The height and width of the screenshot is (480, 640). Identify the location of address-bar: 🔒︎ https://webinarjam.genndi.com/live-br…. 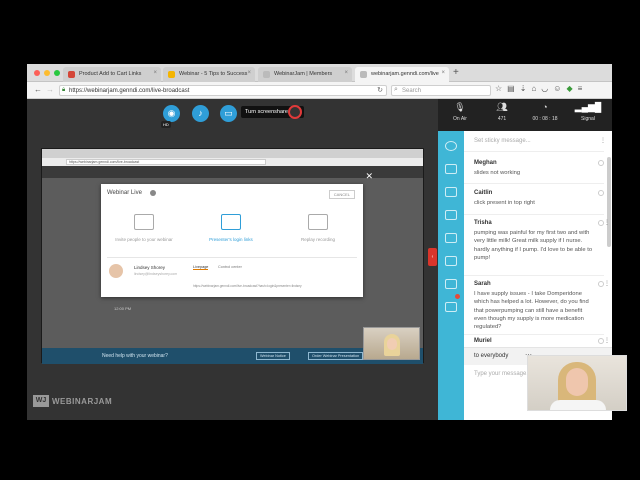
(223, 90).